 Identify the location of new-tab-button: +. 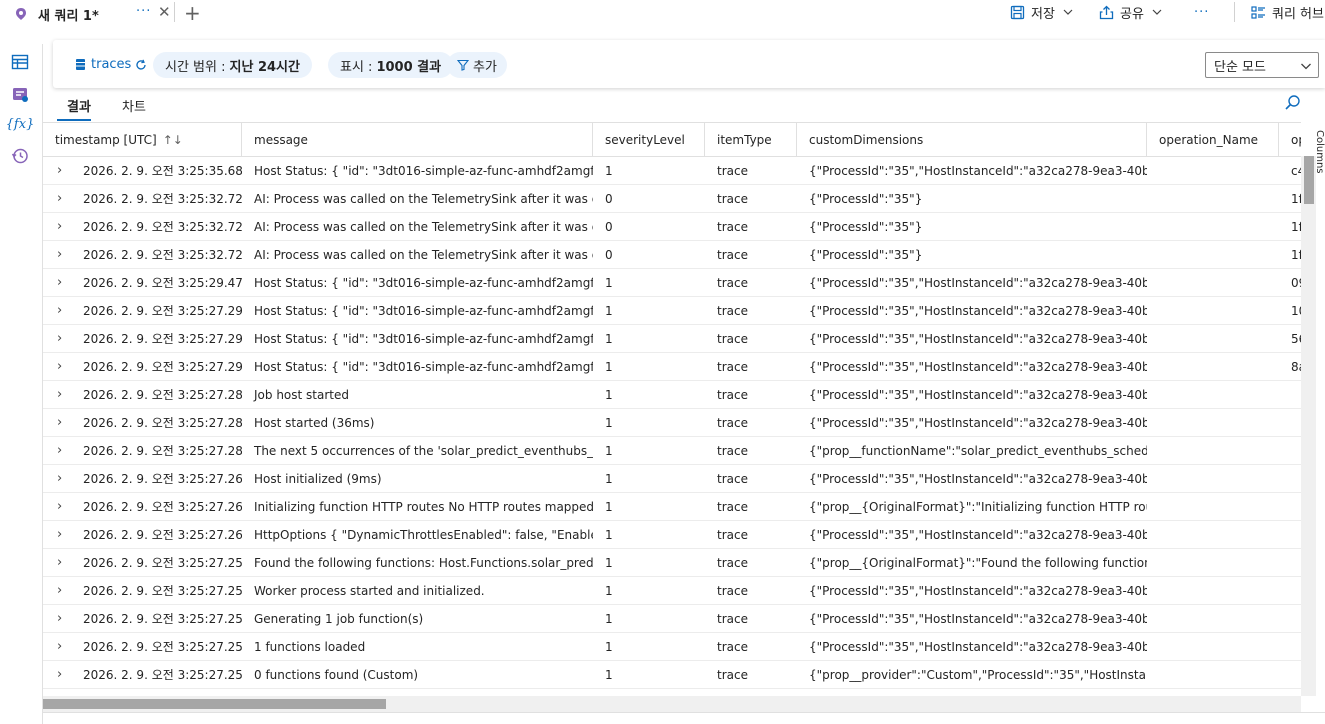
(192, 13).